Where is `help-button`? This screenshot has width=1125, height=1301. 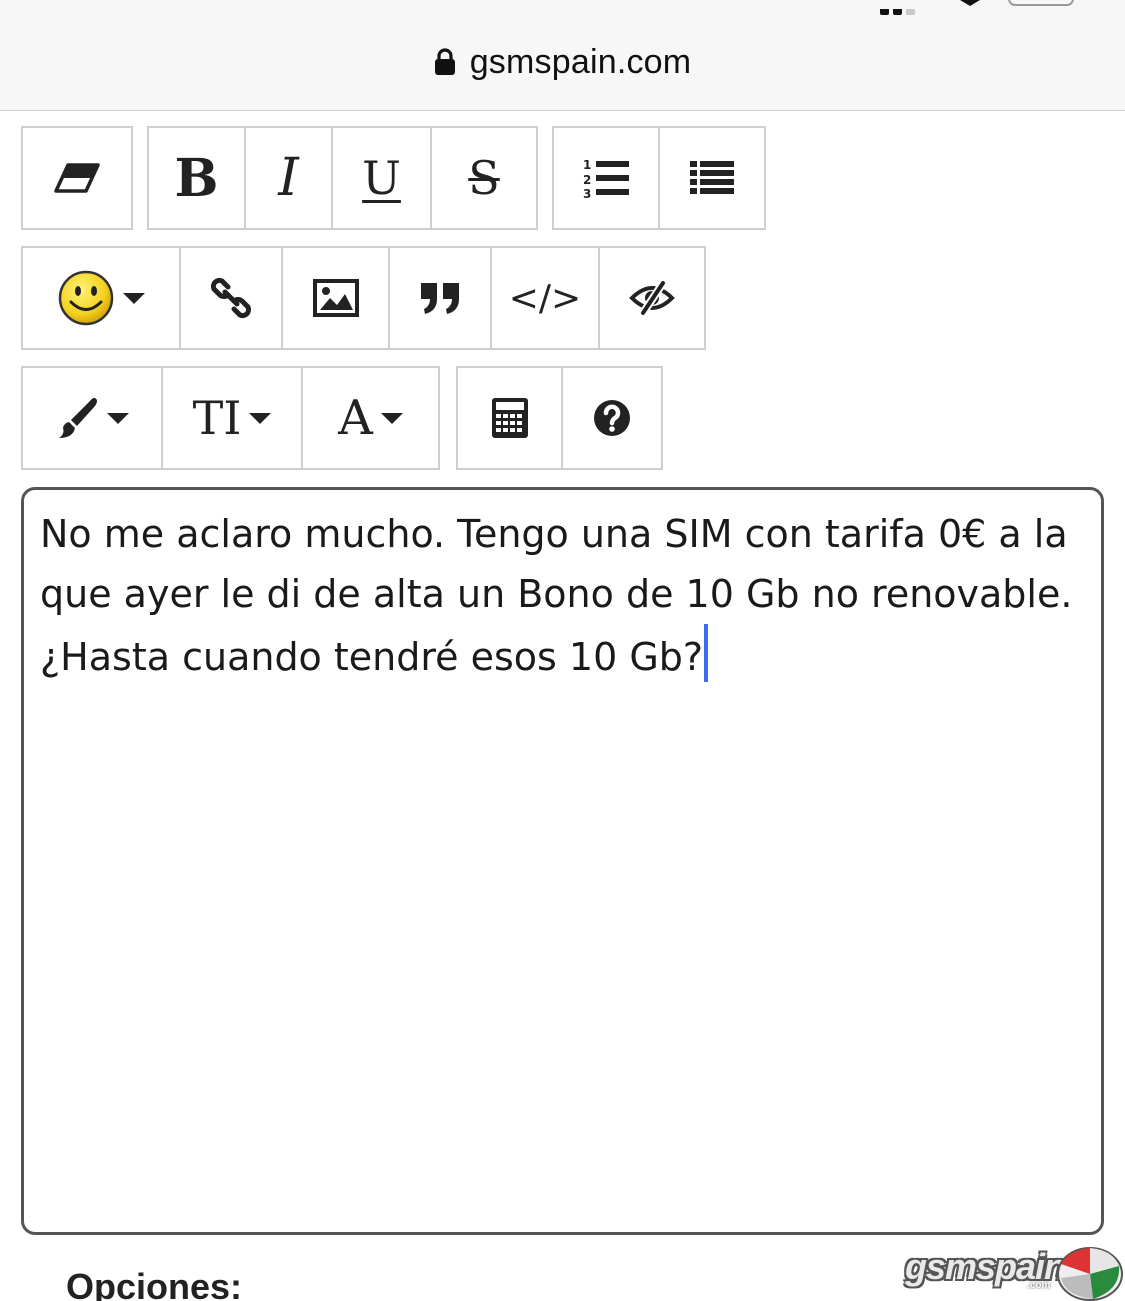 help-button is located at coordinates (612, 418).